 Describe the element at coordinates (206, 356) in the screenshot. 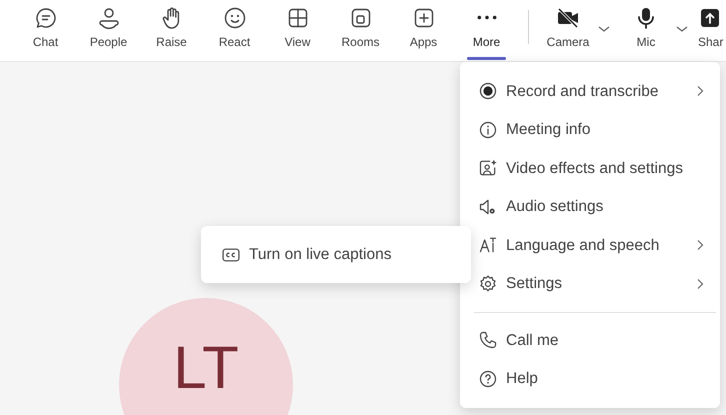

I see `avatar: LT` at that location.